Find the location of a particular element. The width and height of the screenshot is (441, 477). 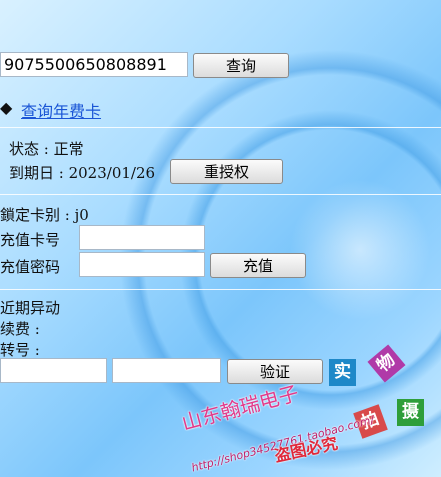

status-text: 状态 : 正常 is located at coordinates (46, 149).